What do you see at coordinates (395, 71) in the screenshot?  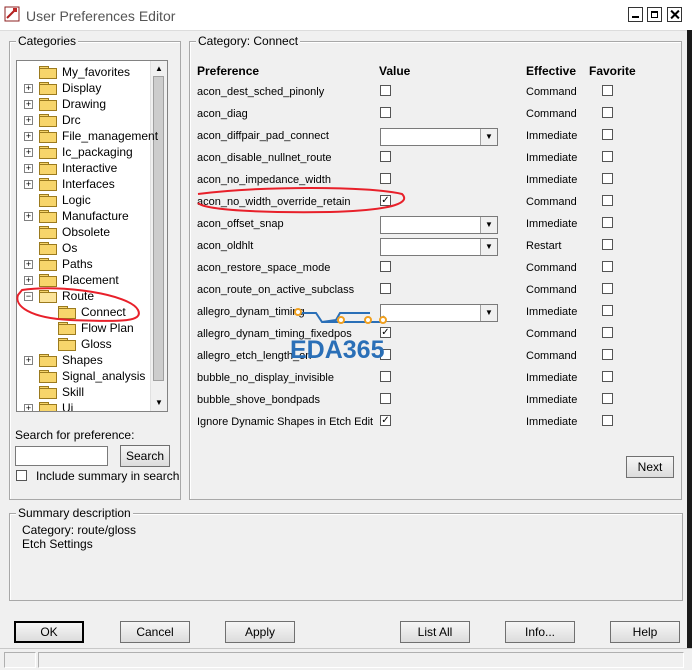 I see `value-header: Value` at bounding box center [395, 71].